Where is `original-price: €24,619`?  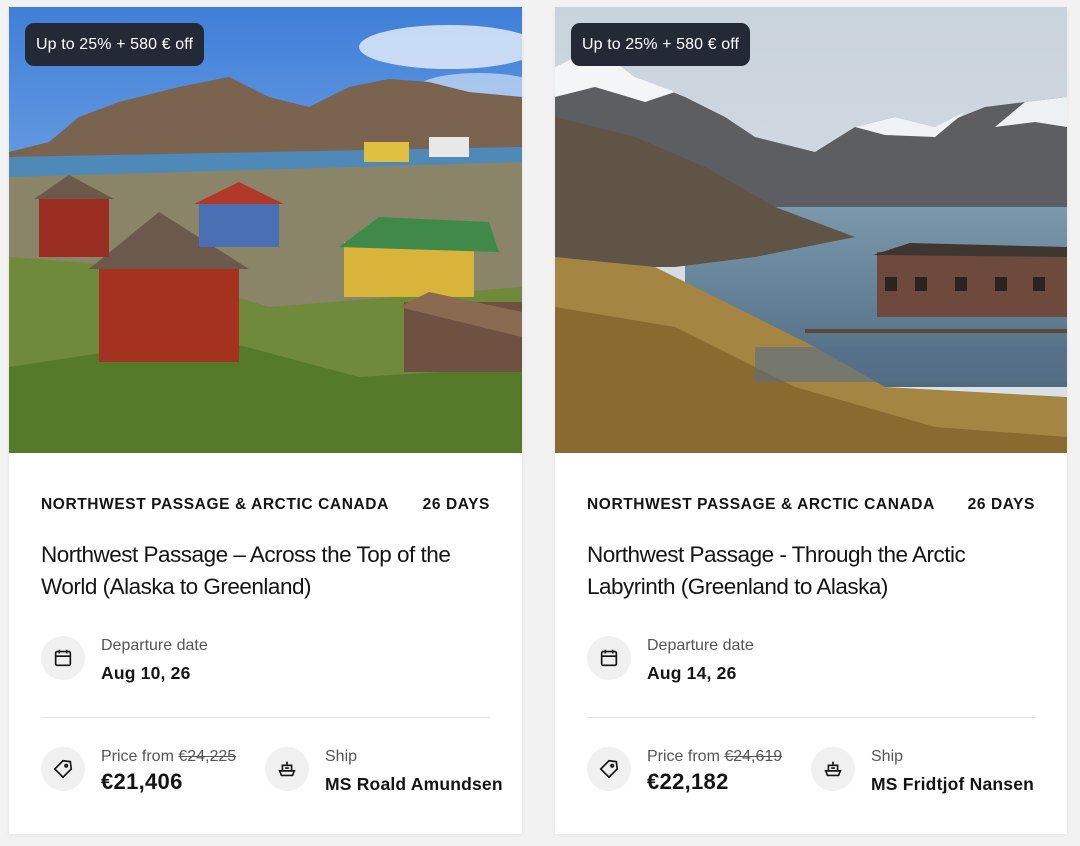 original-price: €24,619 is located at coordinates (753, 756).